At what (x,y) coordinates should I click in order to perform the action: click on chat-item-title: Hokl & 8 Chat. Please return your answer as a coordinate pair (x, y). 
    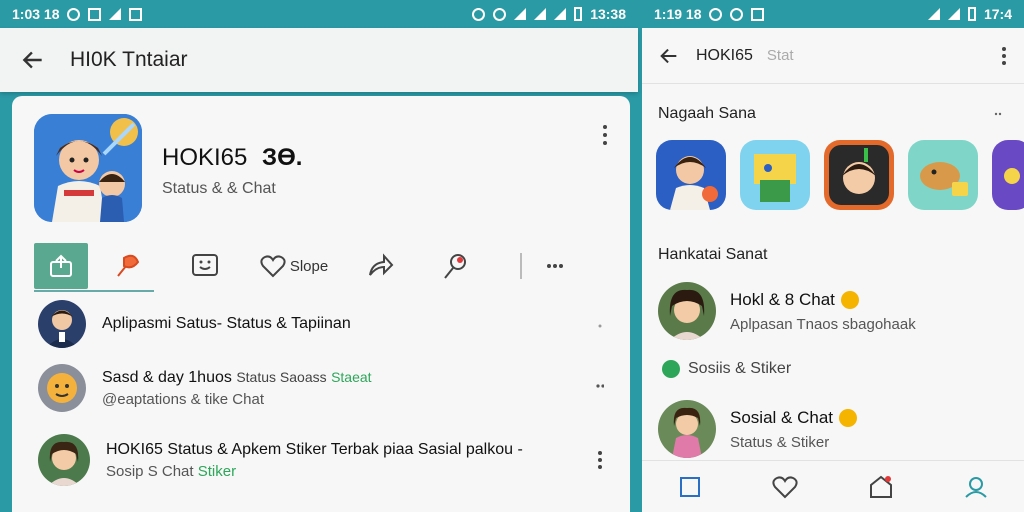
    Looking at the image, I should click on (823, 300).